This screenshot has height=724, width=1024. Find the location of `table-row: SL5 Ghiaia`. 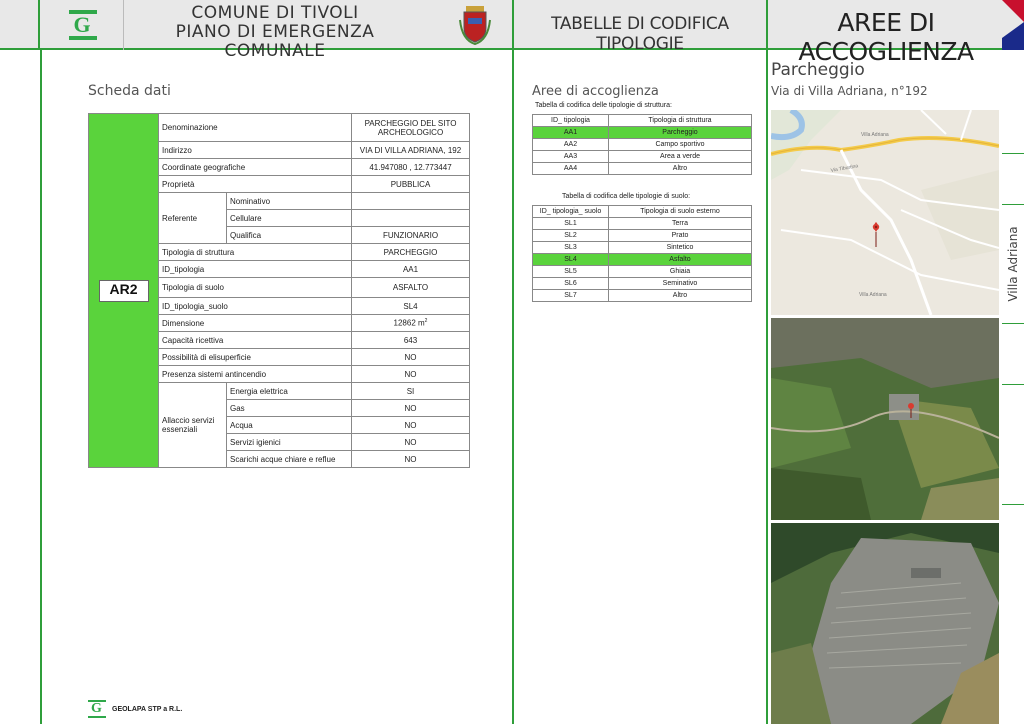

table-row: SL5 Ghiaia is located at coordinates (642, 271).